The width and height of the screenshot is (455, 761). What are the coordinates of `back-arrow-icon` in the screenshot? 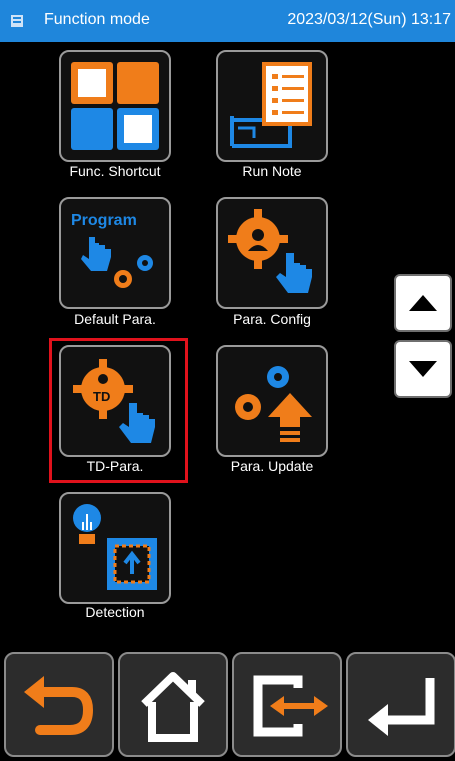 It's located at (59, 705).